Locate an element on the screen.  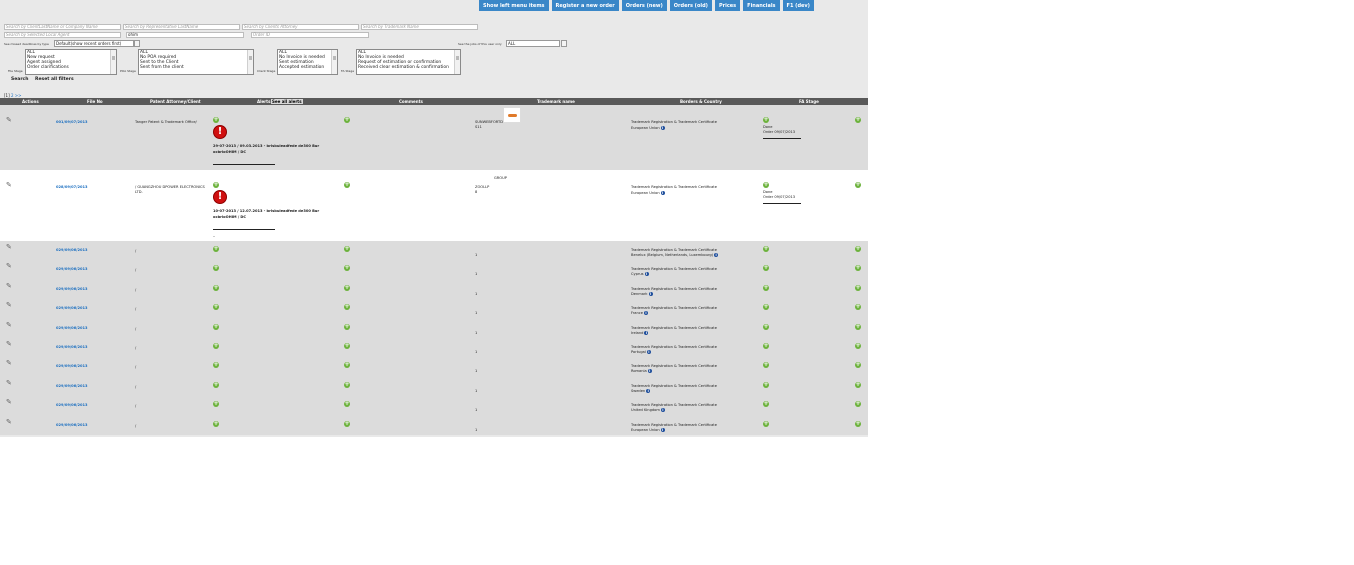
representative-search-input: Search by Representative LastName is located at coordinates (181, 27).